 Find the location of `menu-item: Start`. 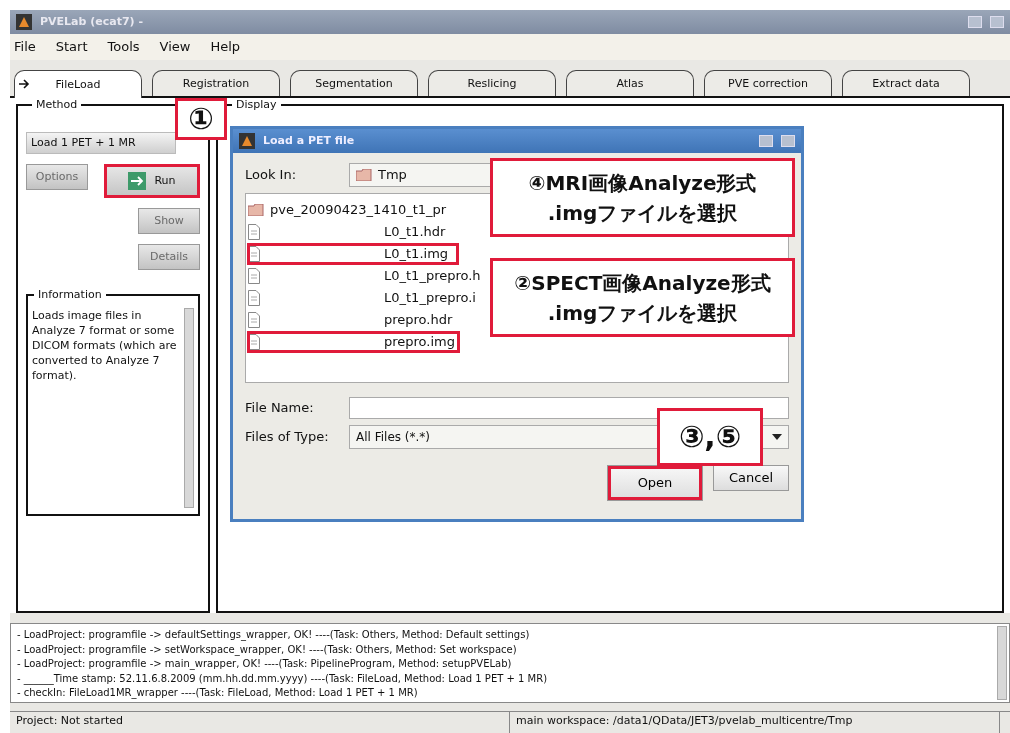

menu-item: Start is located at coordinates (71, 47).